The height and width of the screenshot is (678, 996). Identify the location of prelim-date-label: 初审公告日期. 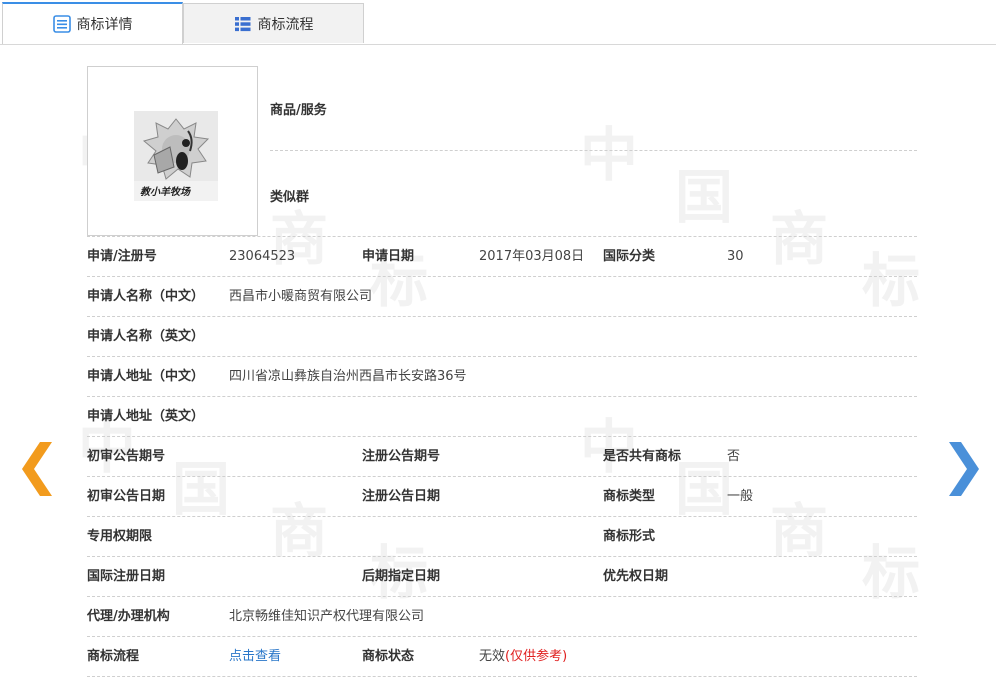
(126, 496).